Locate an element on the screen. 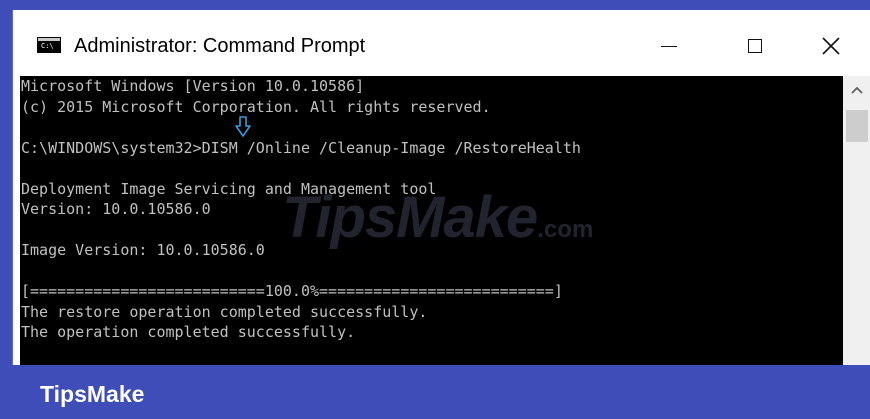  cmd-icon: C:\ is located at coordinates (49, 45).